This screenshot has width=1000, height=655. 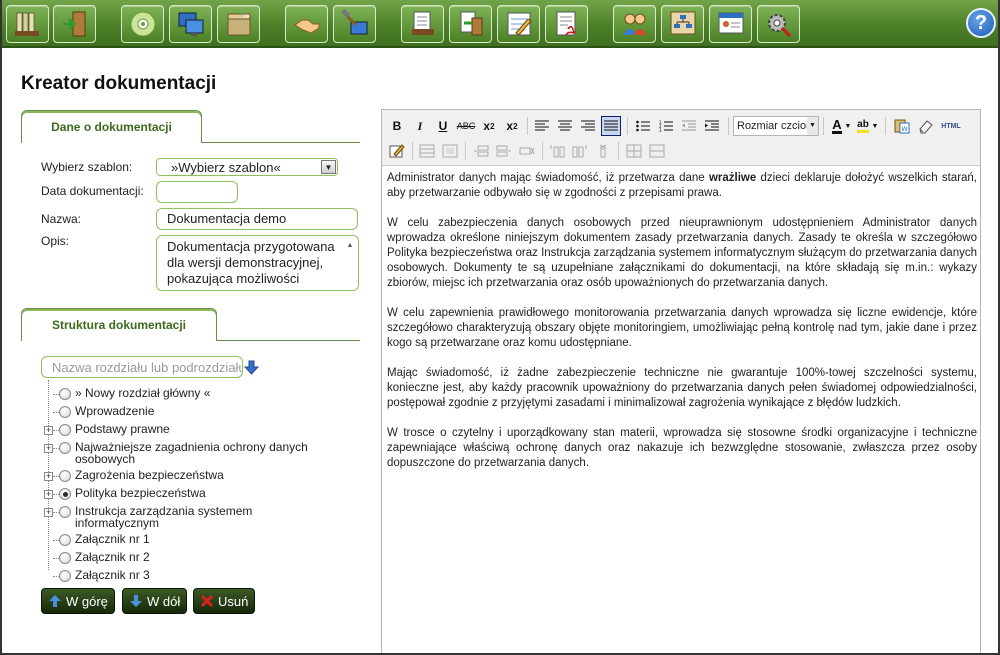 I want to click on insert-col-after-icon, so click(x=580, y=151).